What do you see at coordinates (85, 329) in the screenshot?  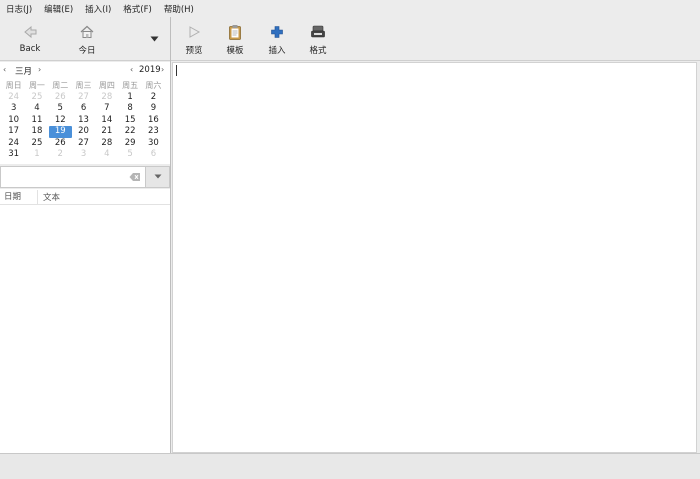 I see `entry-list` at bounding box center [85, 329].